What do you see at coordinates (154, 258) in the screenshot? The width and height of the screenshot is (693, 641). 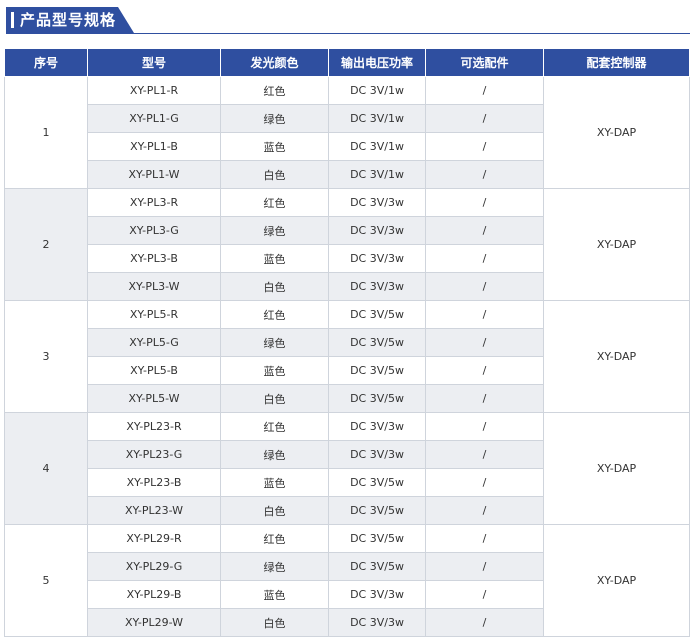 I see `model-cell: XY-PL3-B` at bounding box center [154, 258].